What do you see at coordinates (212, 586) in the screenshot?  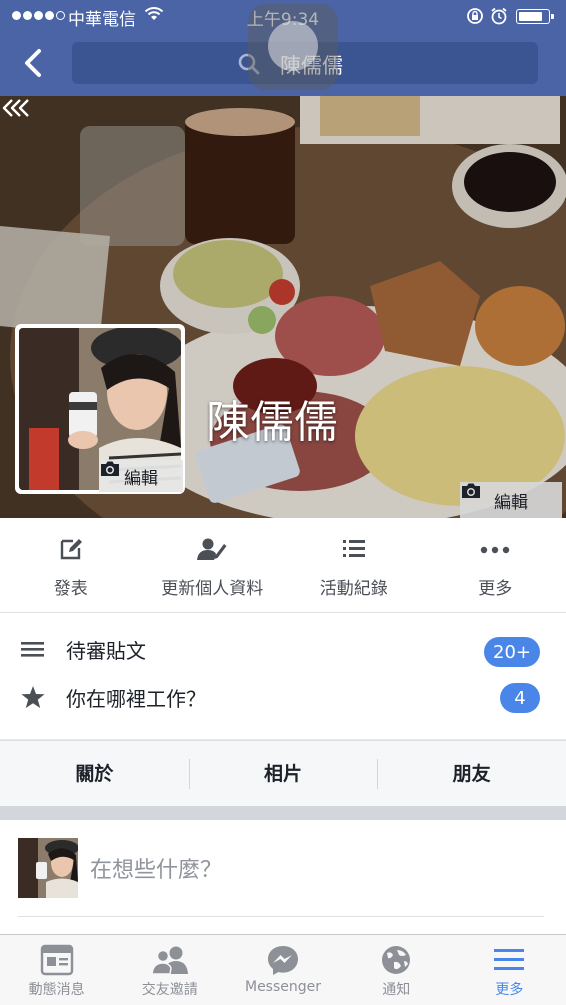 I see `action-label: 更新個人資料` at bounding box center [212, 586].